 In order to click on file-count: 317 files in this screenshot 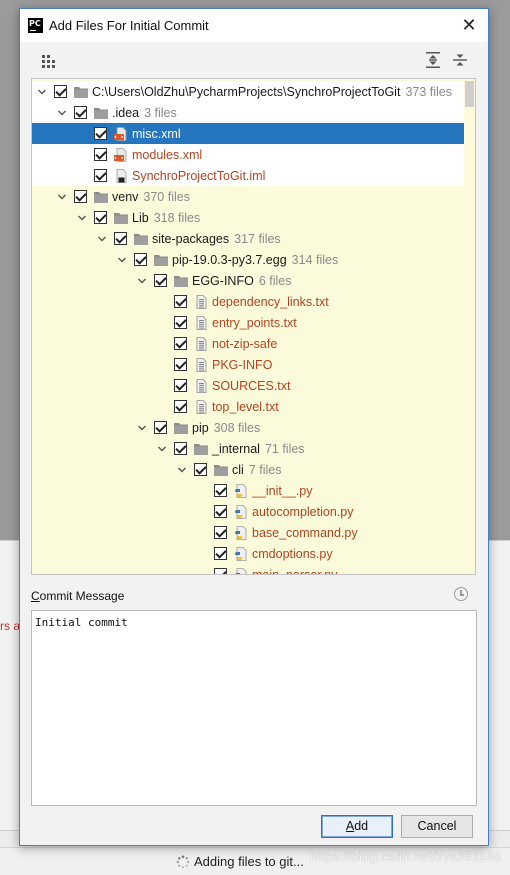, I will do `click(257, 238)`.